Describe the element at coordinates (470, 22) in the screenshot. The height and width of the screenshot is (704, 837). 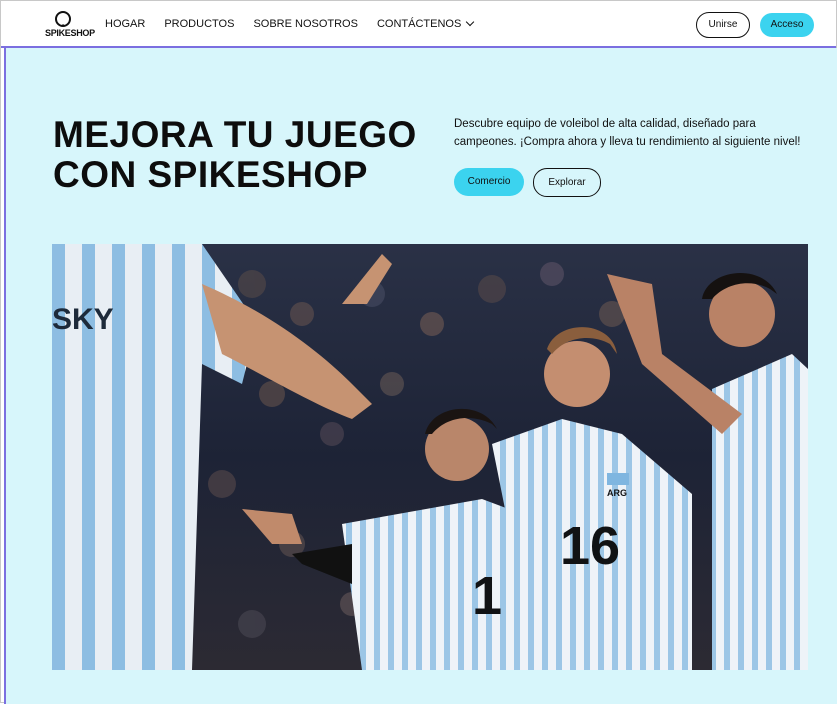
I see `chevron-down-icon` at that location.